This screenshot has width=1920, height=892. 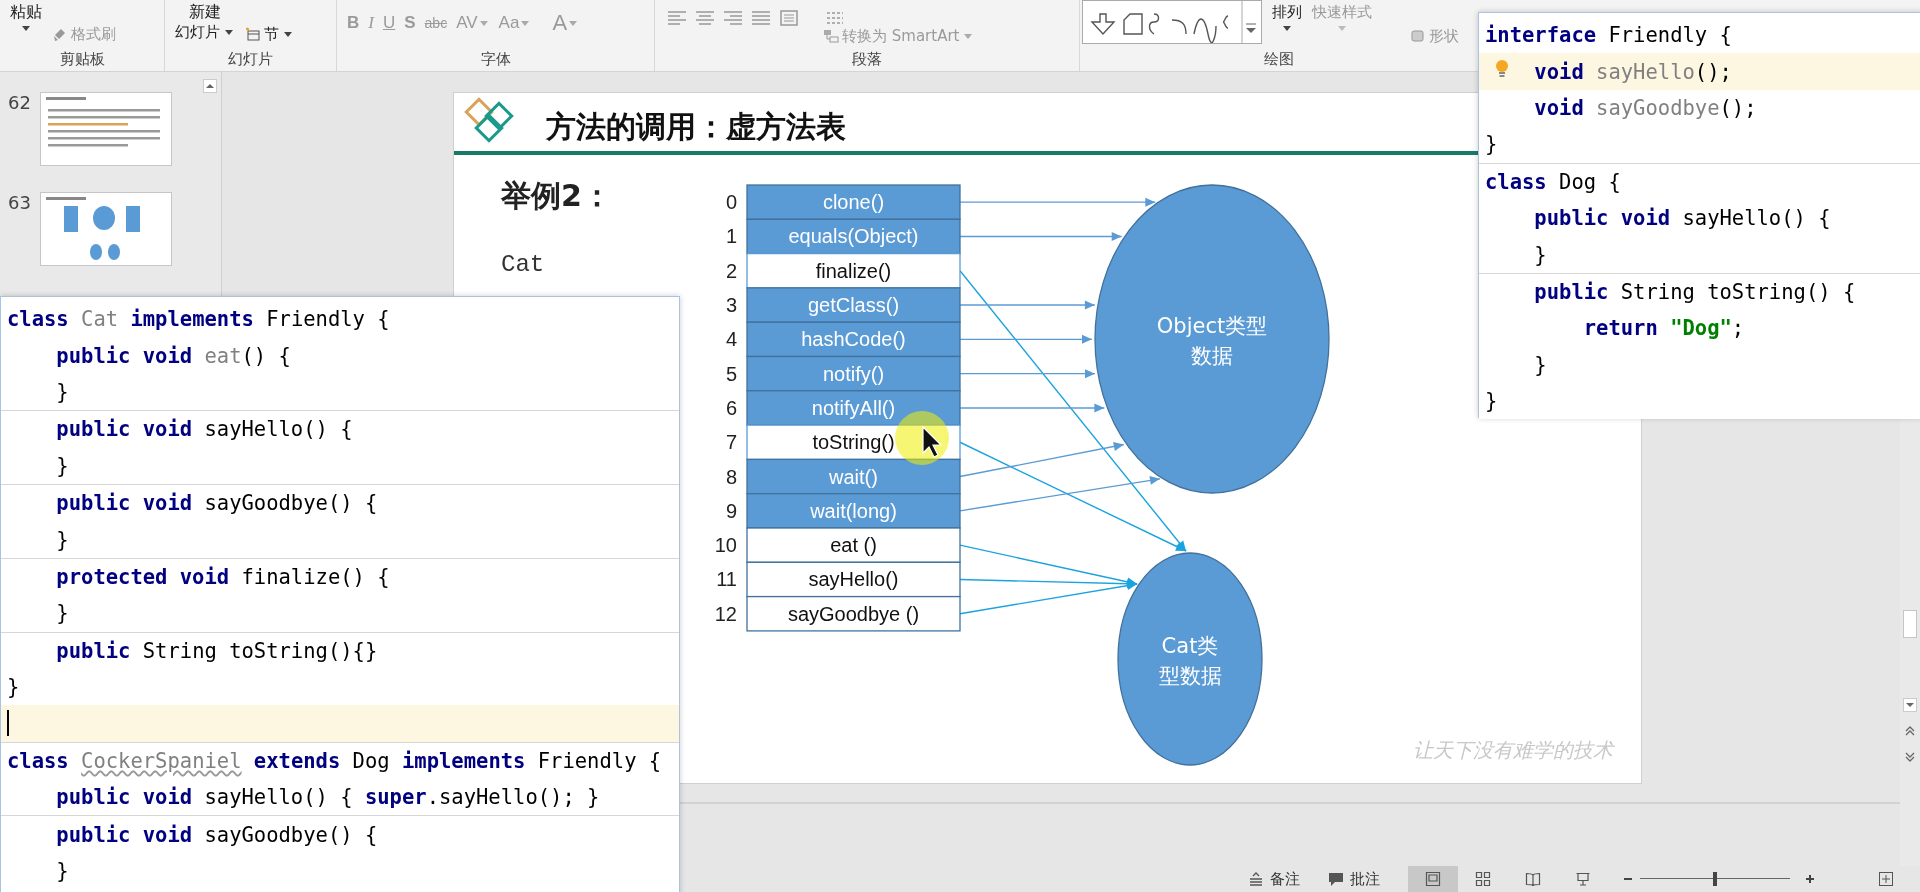 I want to click on paste-button: 粘贴, so click(x=26, y=12).